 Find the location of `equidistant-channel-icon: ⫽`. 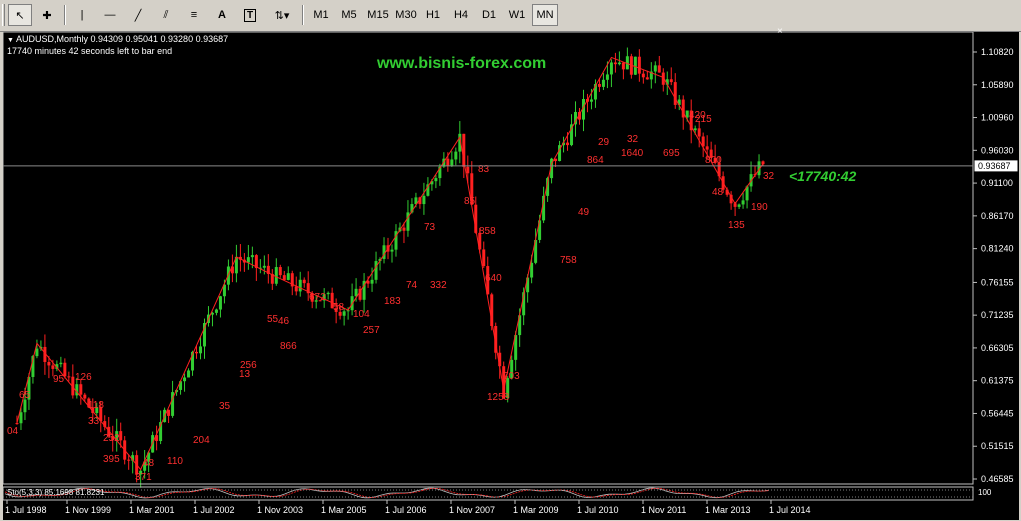

equidistant-channel-icon: ⫽ is located at coordinates (166, 14).